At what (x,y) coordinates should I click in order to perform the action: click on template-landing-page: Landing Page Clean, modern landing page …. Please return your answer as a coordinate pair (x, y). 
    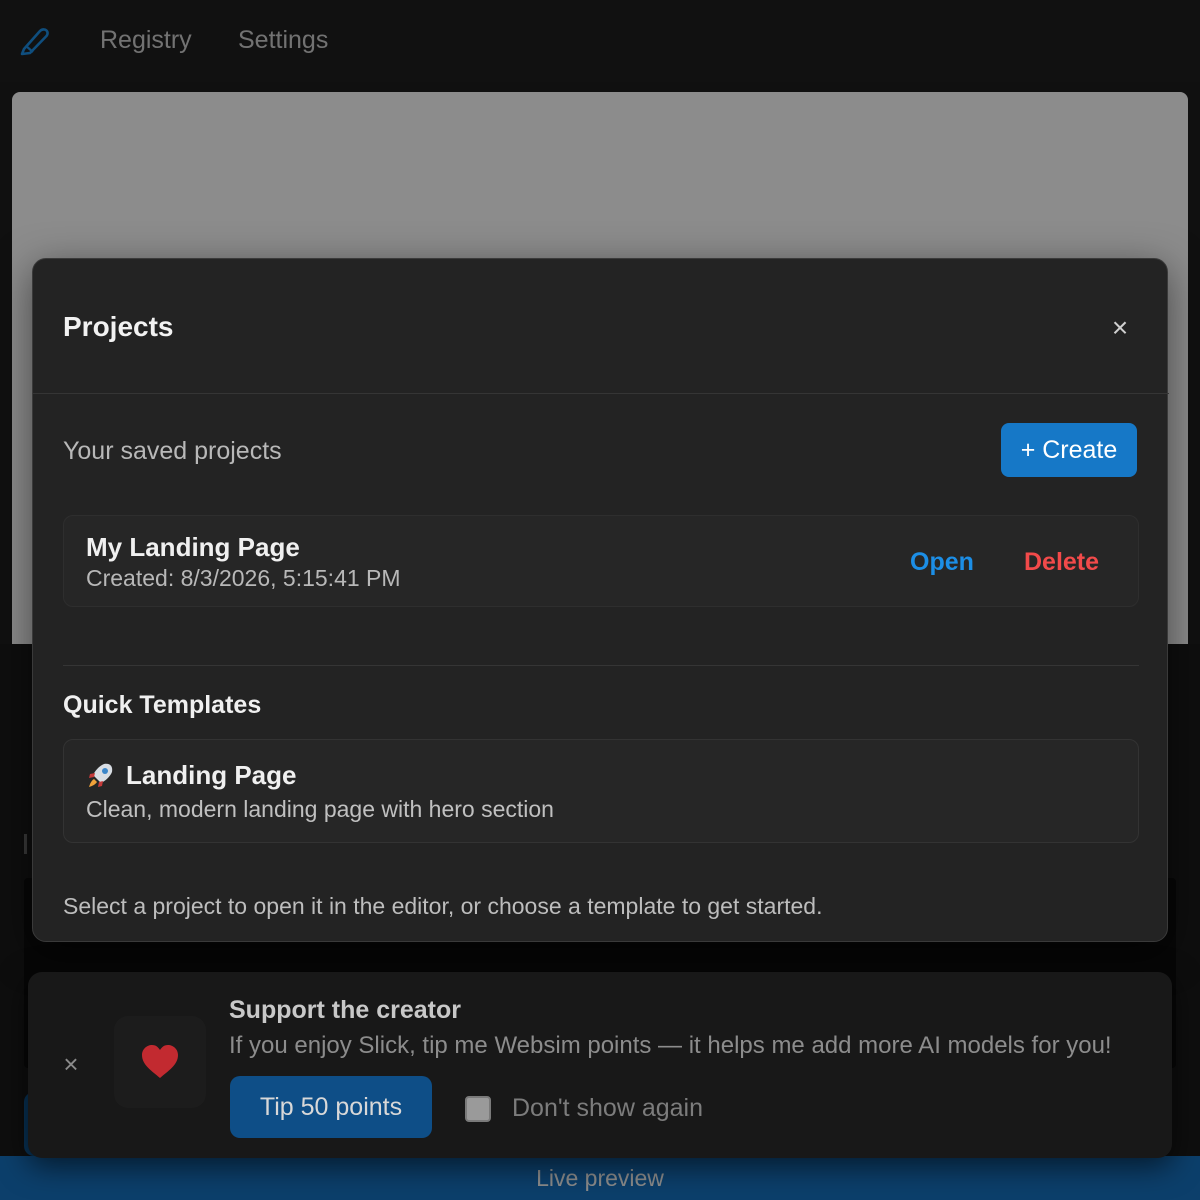
    Looking at the image, I should click on (601, 791).